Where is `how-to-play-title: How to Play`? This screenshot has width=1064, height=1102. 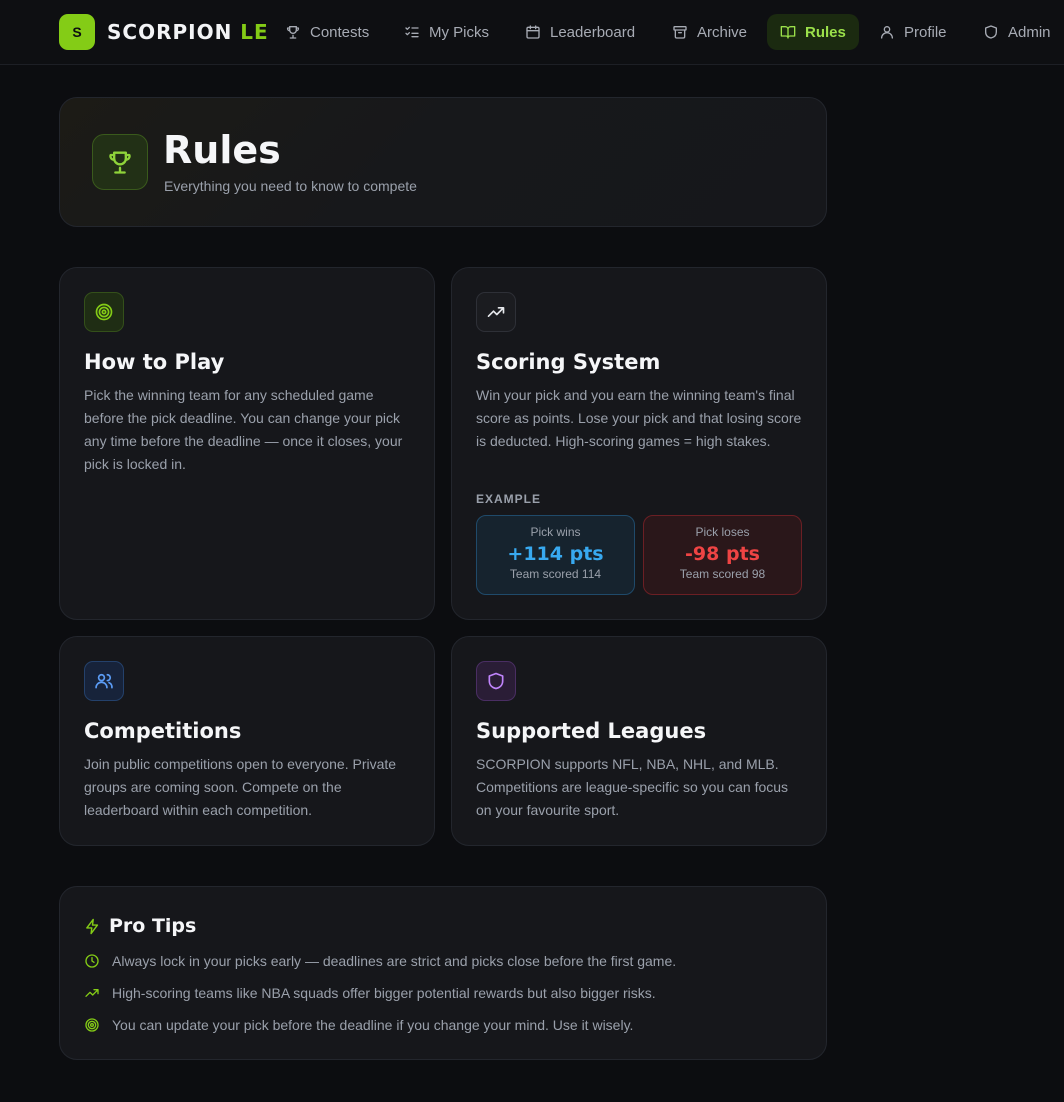
how-to-play-title: How to Play is located at coordinates (154, 362).